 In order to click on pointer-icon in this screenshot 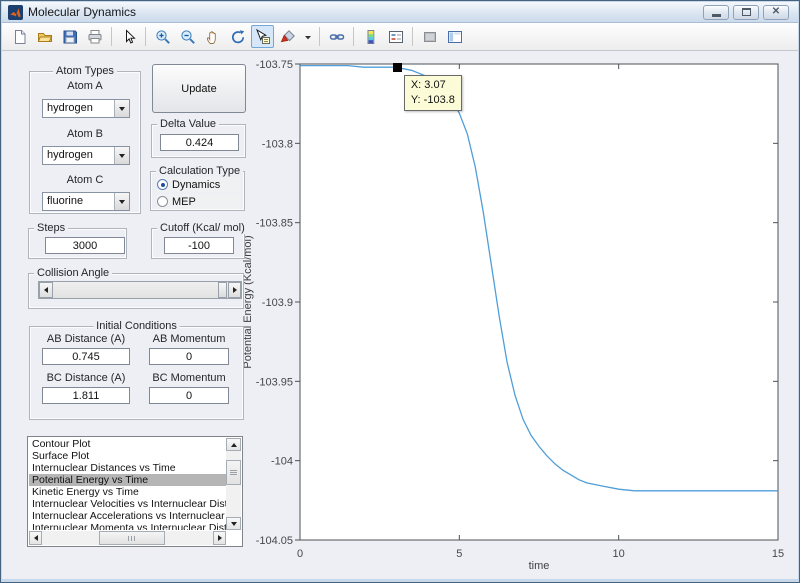, I will do `click(130, 36)`.